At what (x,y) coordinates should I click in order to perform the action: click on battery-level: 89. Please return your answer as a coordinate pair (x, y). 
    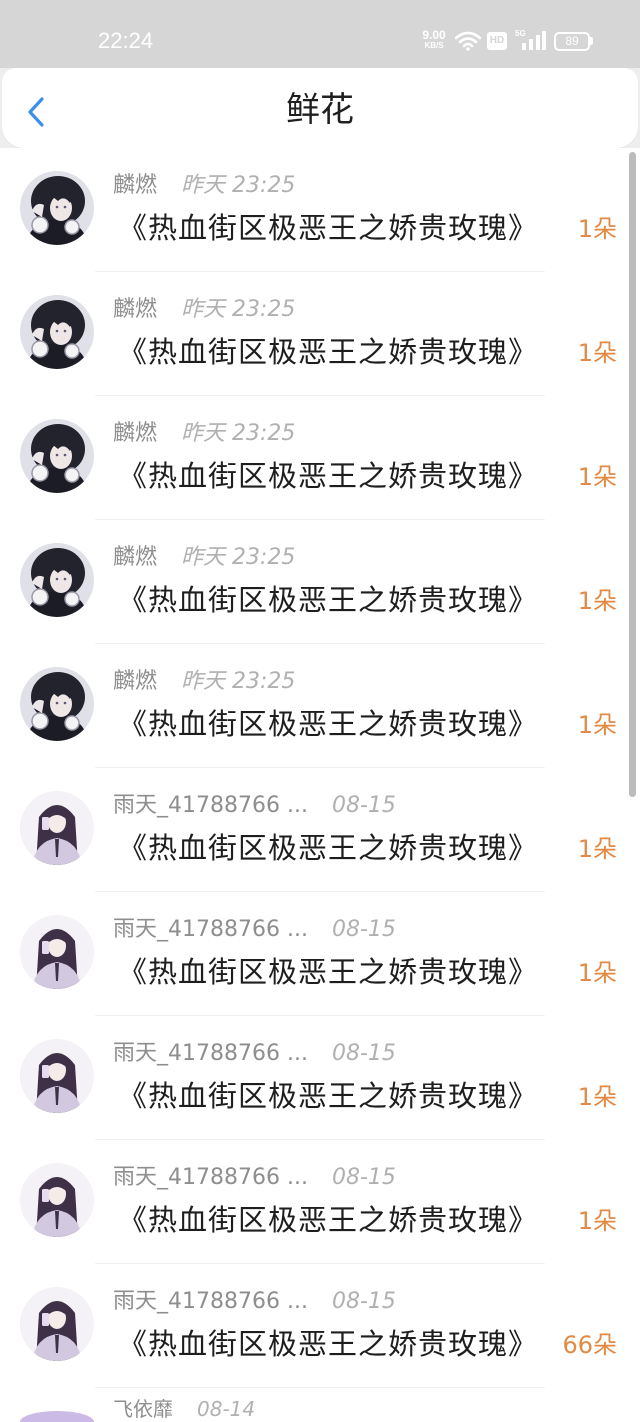
    Looking at the image, I should click on (572, 41).